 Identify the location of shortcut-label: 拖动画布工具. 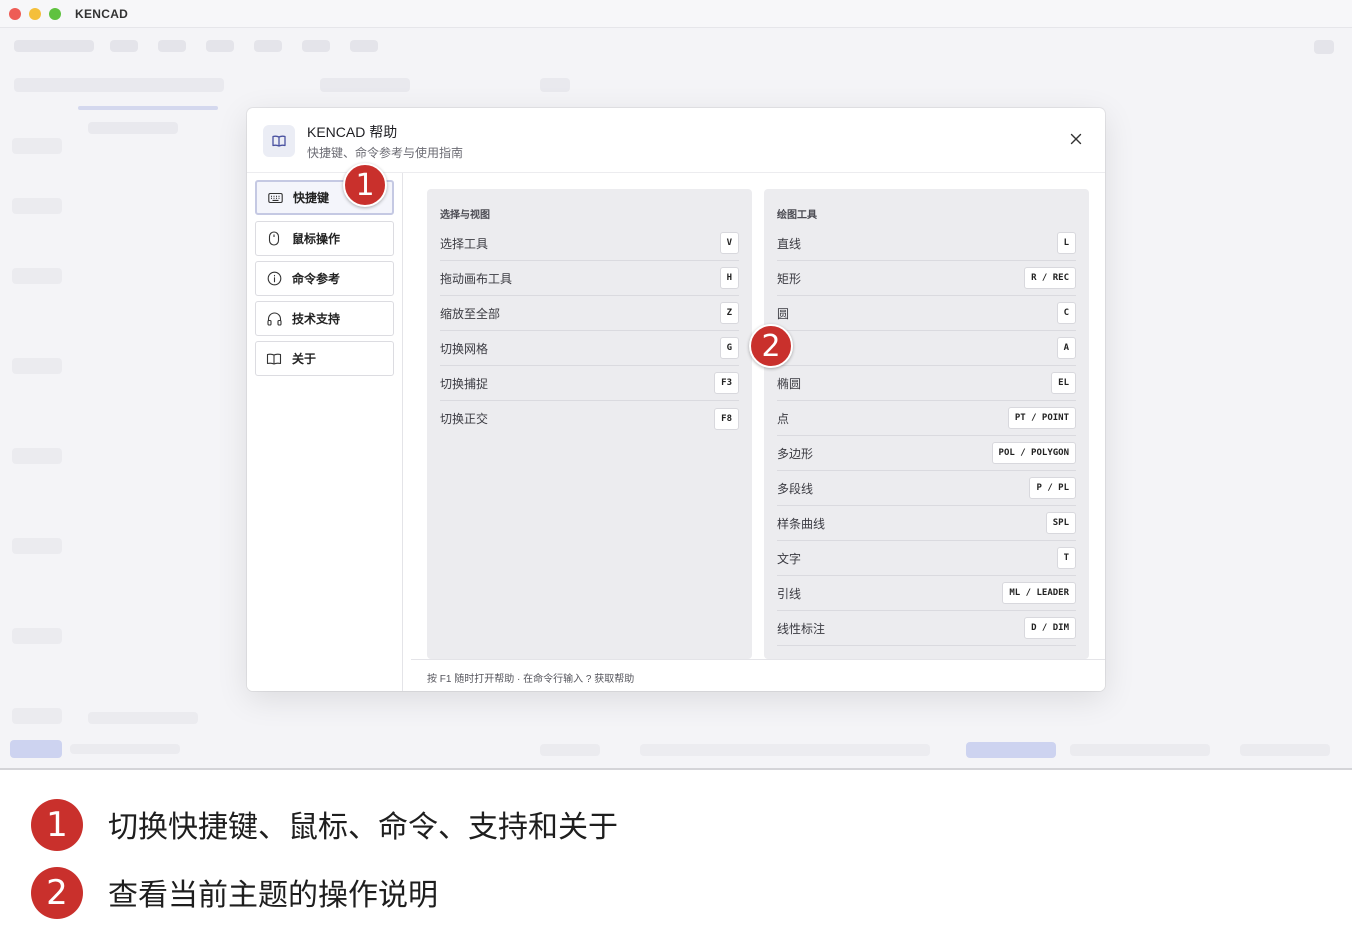
(476, 278).